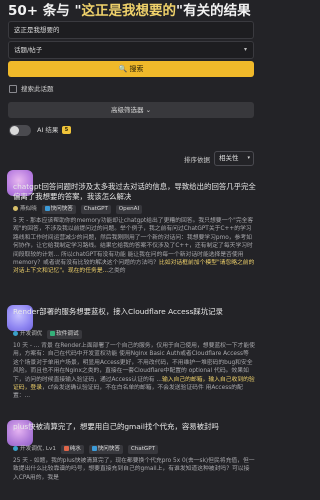 This screenshot has height=500, width=320. Describe the element at coordinates (14, 130) in the screenshot. I see `toggle-knob` at that location.